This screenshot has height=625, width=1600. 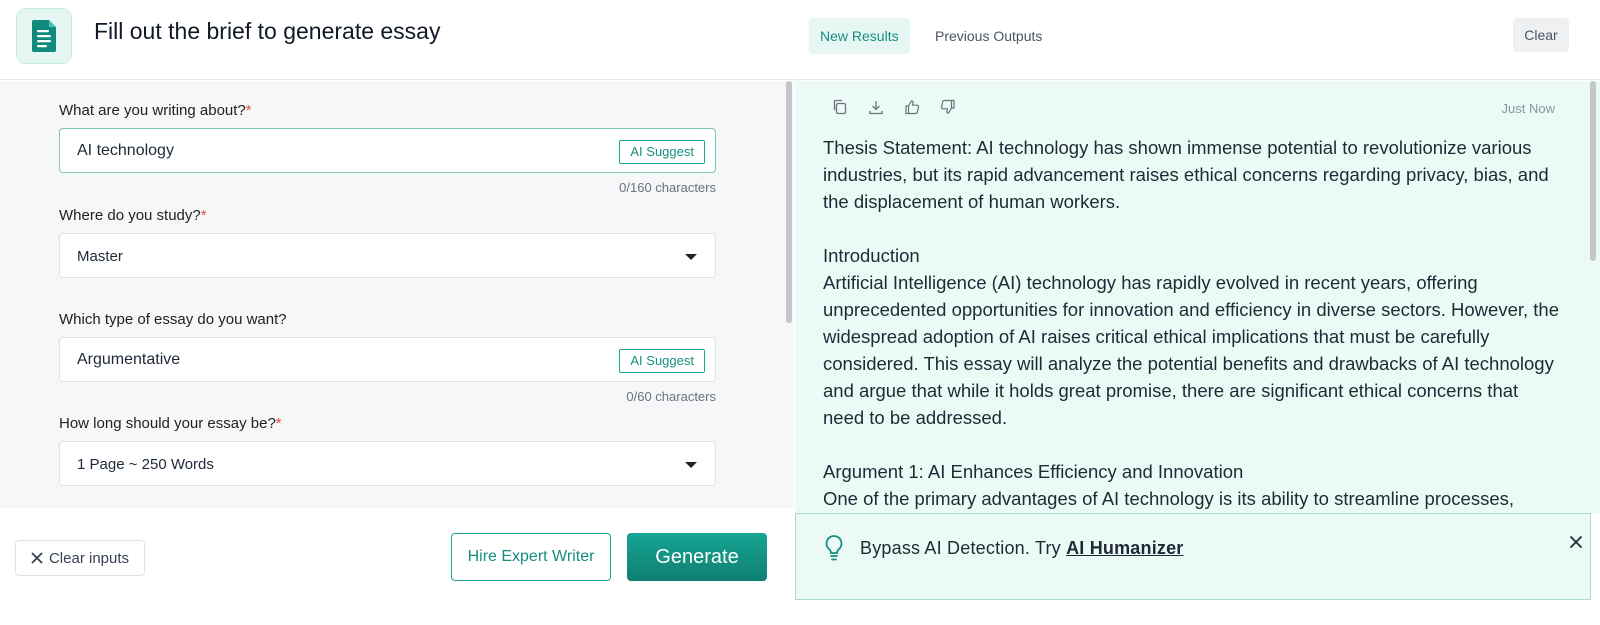 I want to click on topic-label: What are you writing about?*, so click(x=155, y=110).